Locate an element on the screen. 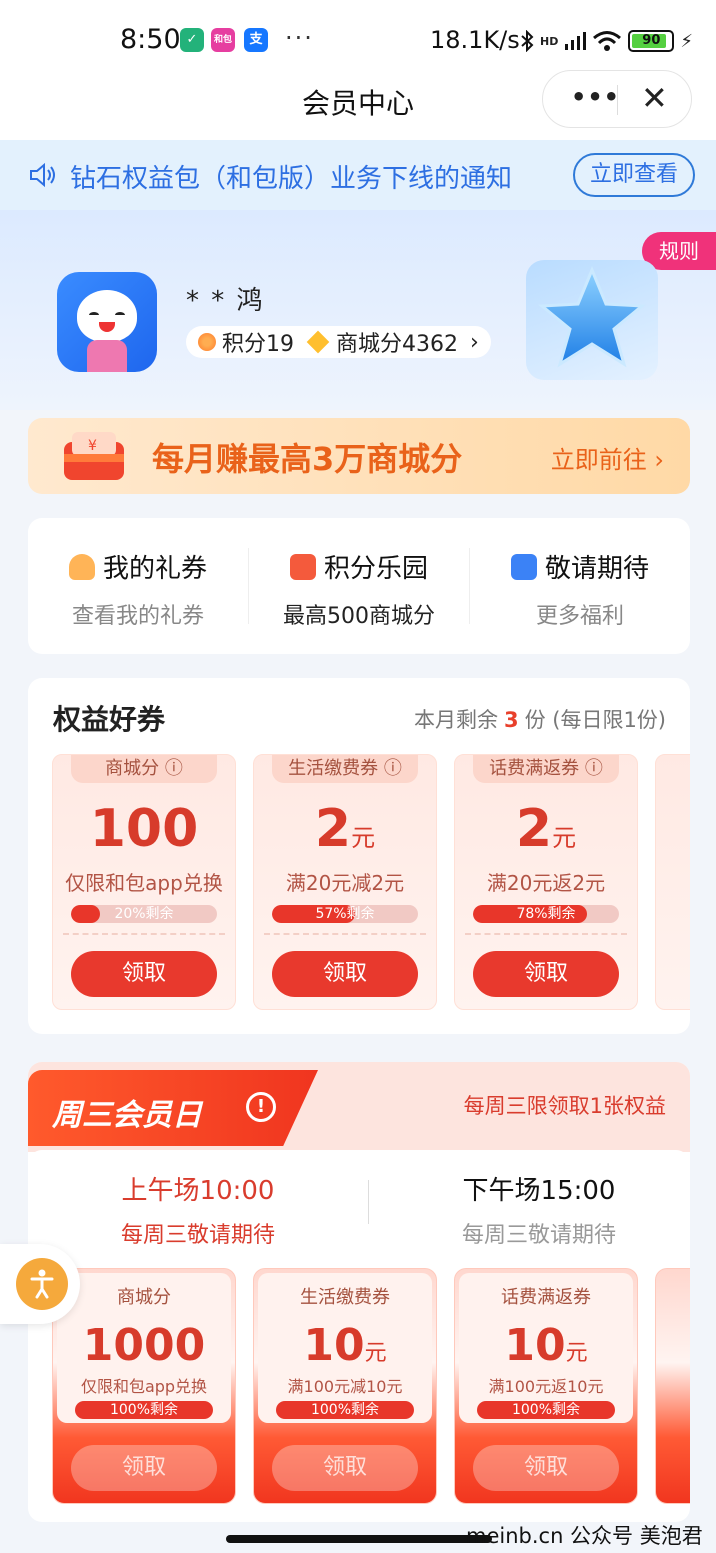 The height and width of the screenshot is (1553, 716). title-bar: 会员中心 ••• ✕ is located at coordinates (358, 105).